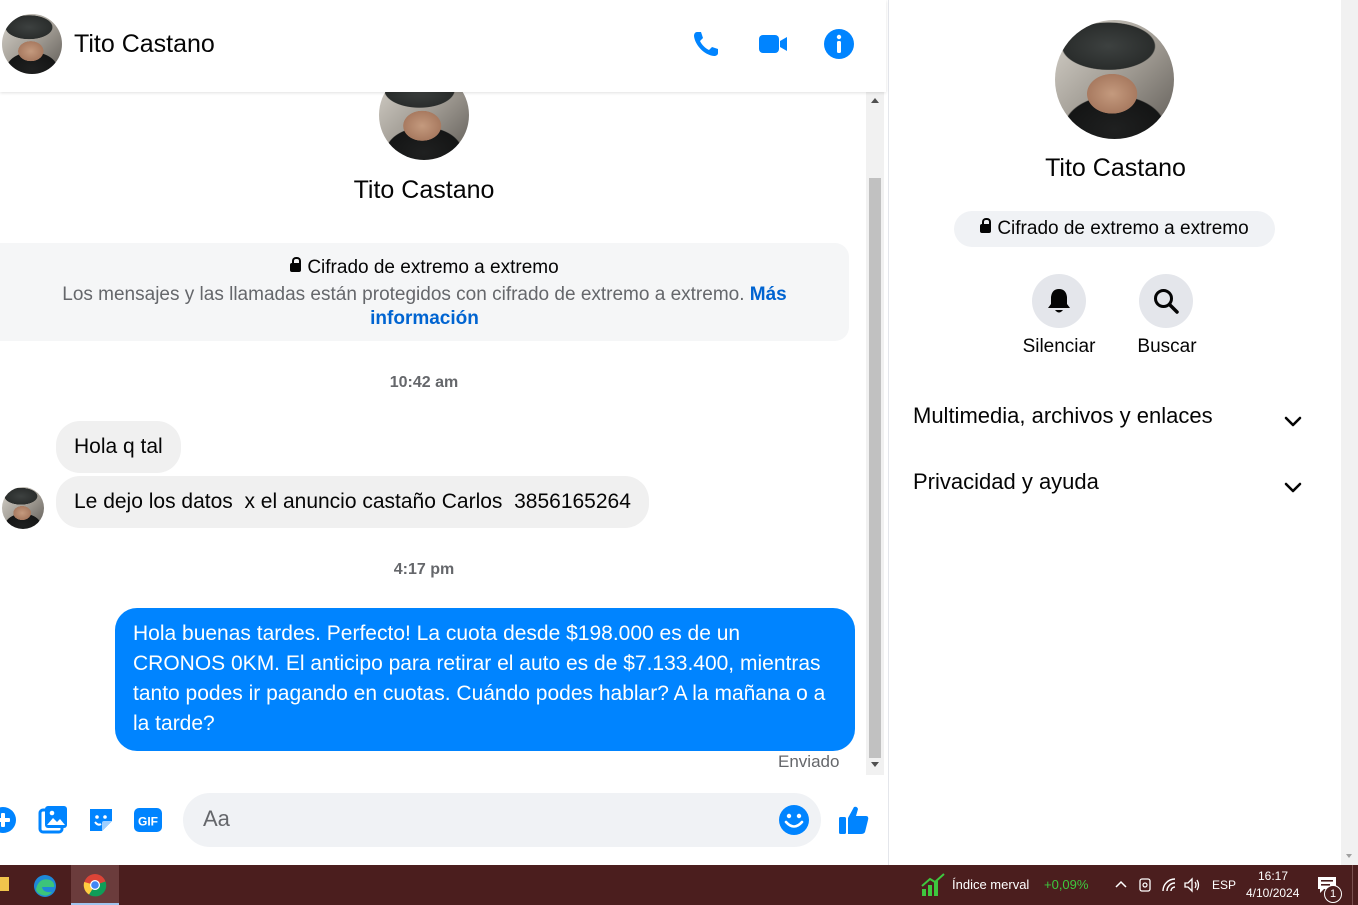 The image size is (1358, 905). I want to click on search-label: Buscar, so click(1167, 346).